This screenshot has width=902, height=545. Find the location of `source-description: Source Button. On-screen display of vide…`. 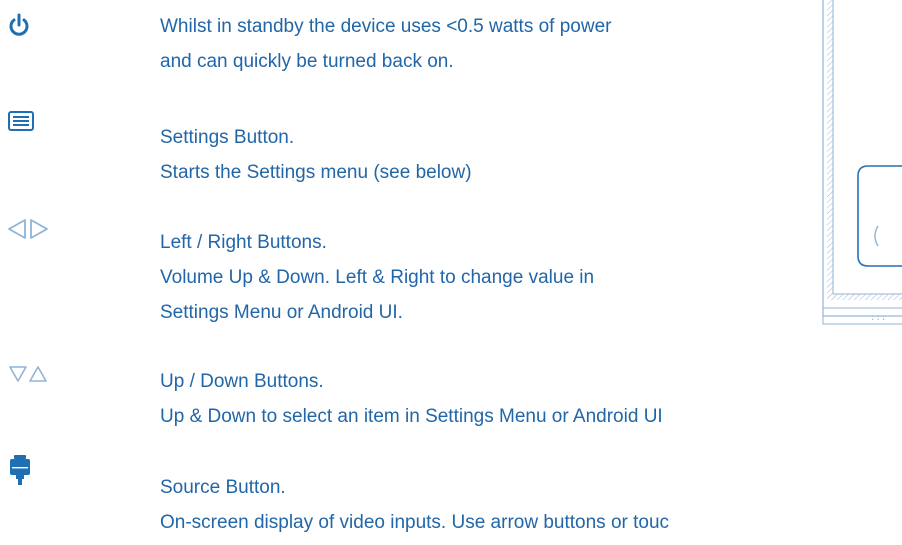

source-description: Source Button. On-screen display of vide… is located at coordinates (414, 505).